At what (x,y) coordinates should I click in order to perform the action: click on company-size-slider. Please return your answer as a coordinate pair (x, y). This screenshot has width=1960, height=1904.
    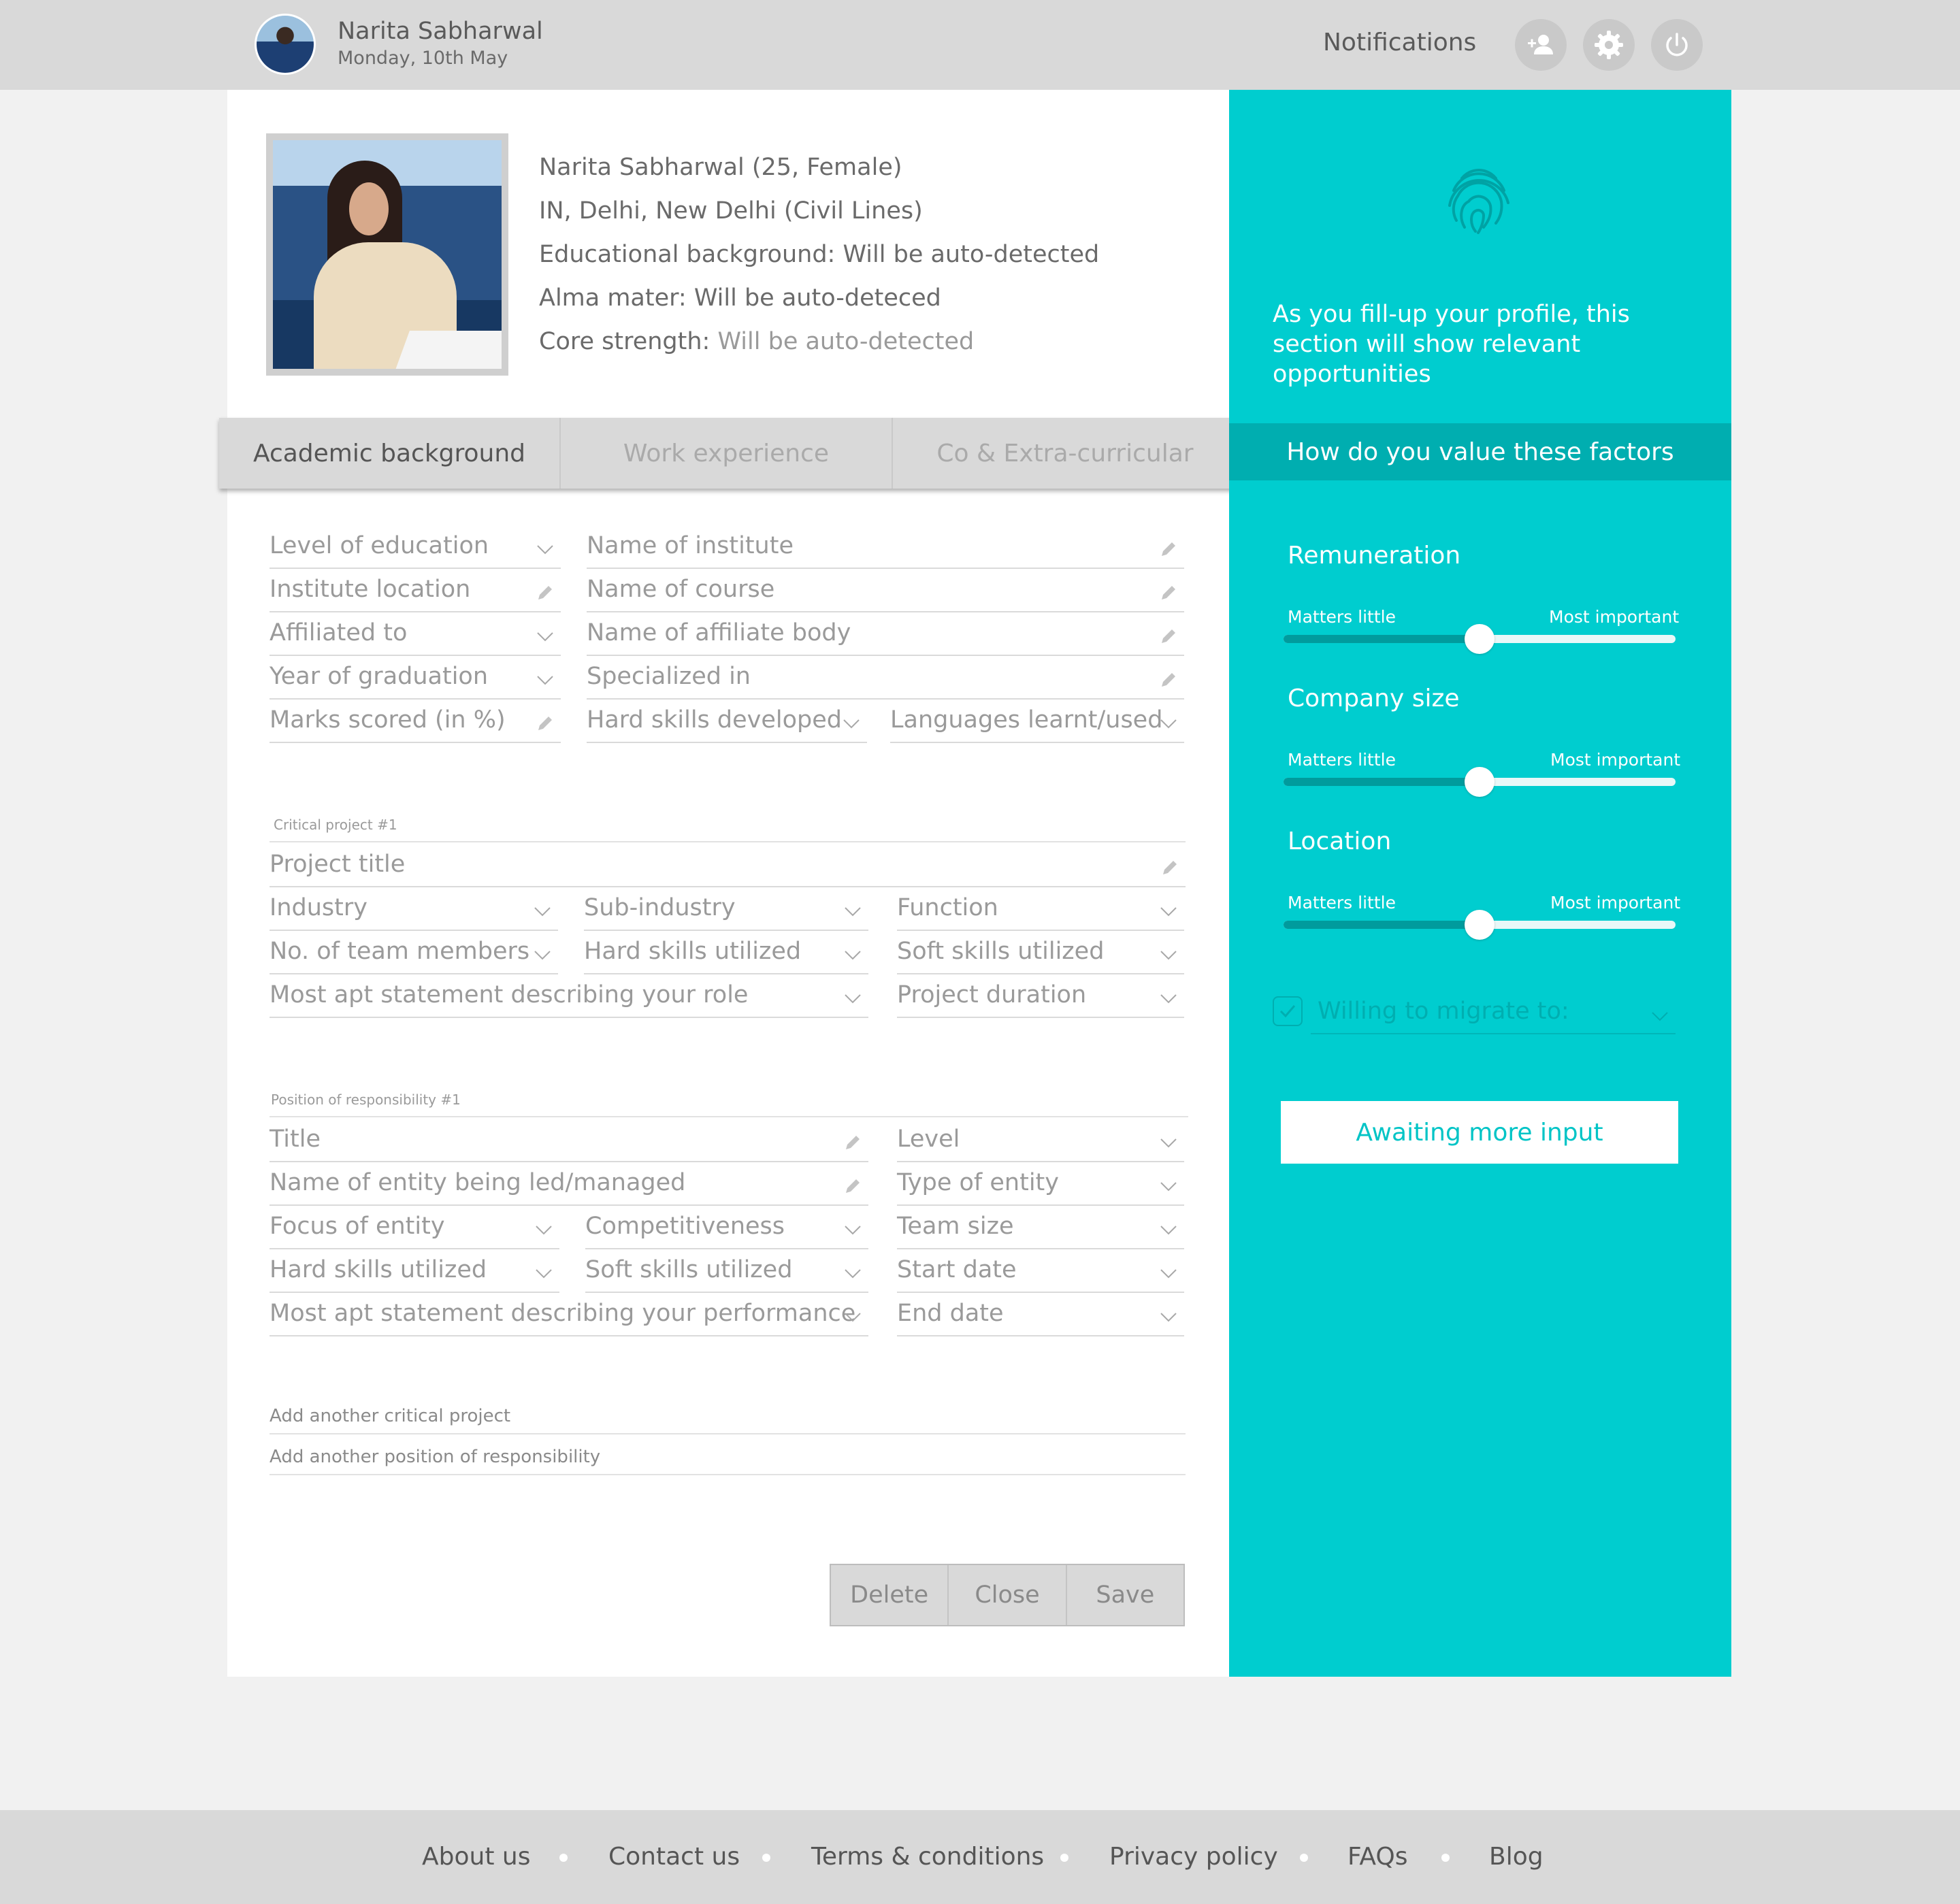
    Looking at the image, I should click on (1480, 782).